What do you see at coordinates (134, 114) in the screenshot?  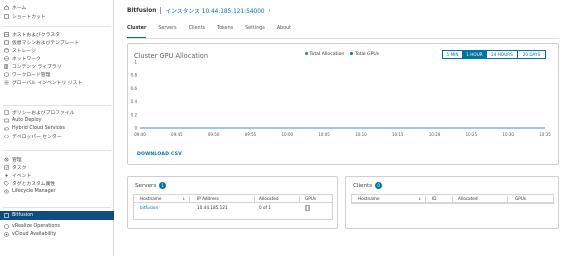 I see `y-tick-label: 0.2` at bounding box center [134, 114].